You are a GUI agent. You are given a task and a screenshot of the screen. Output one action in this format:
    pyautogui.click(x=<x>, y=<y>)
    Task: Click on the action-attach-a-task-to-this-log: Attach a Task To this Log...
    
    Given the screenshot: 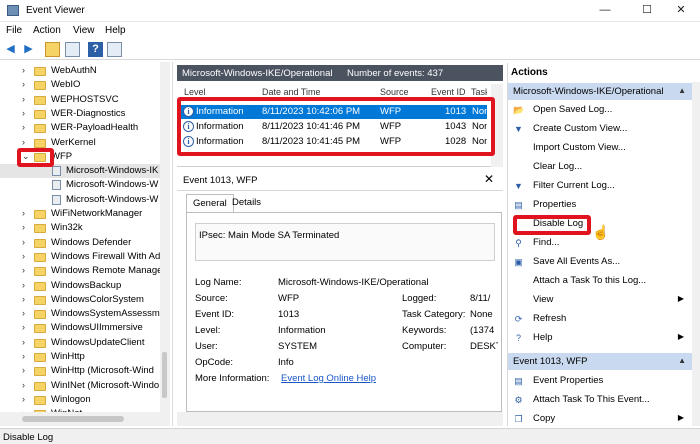 What is the action you would take?
    pyautogui.click(x=601, y=281)
    